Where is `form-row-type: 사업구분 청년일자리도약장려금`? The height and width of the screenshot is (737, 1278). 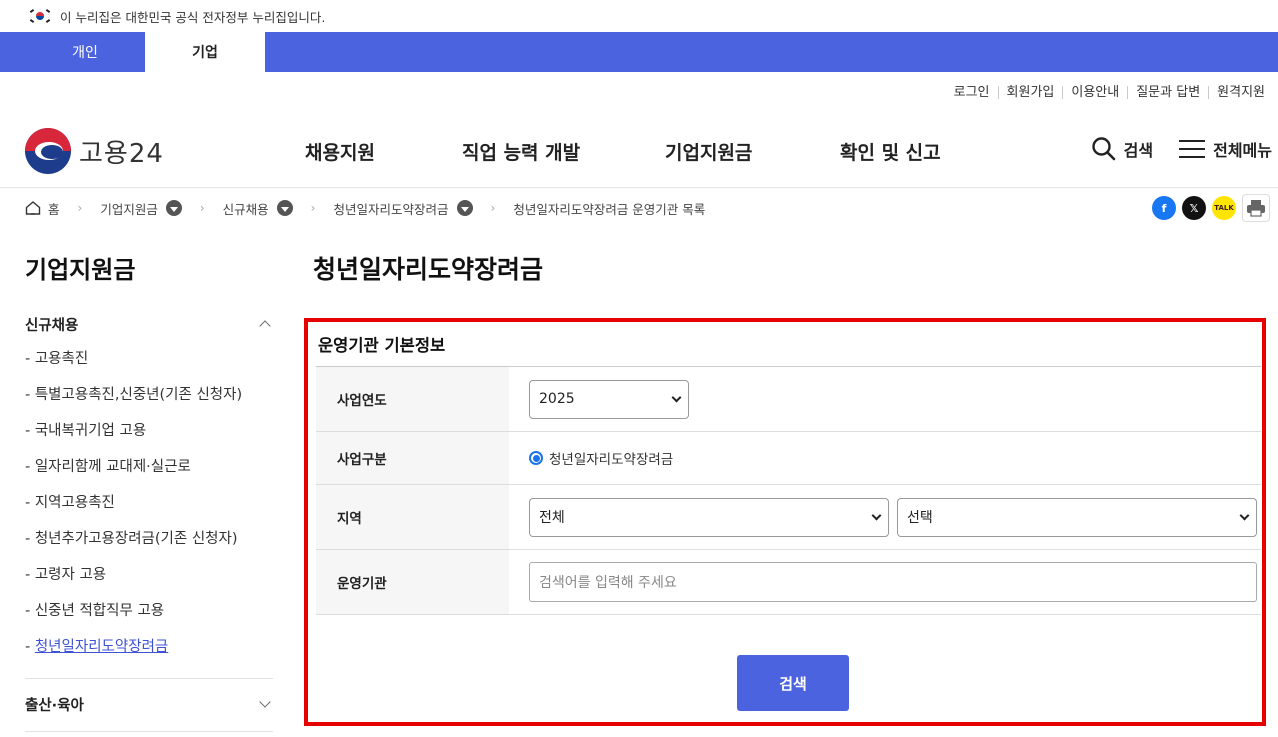
form-row-type: 사업구분 청년일자리도약장려금 is located at coordinates (788, 458).